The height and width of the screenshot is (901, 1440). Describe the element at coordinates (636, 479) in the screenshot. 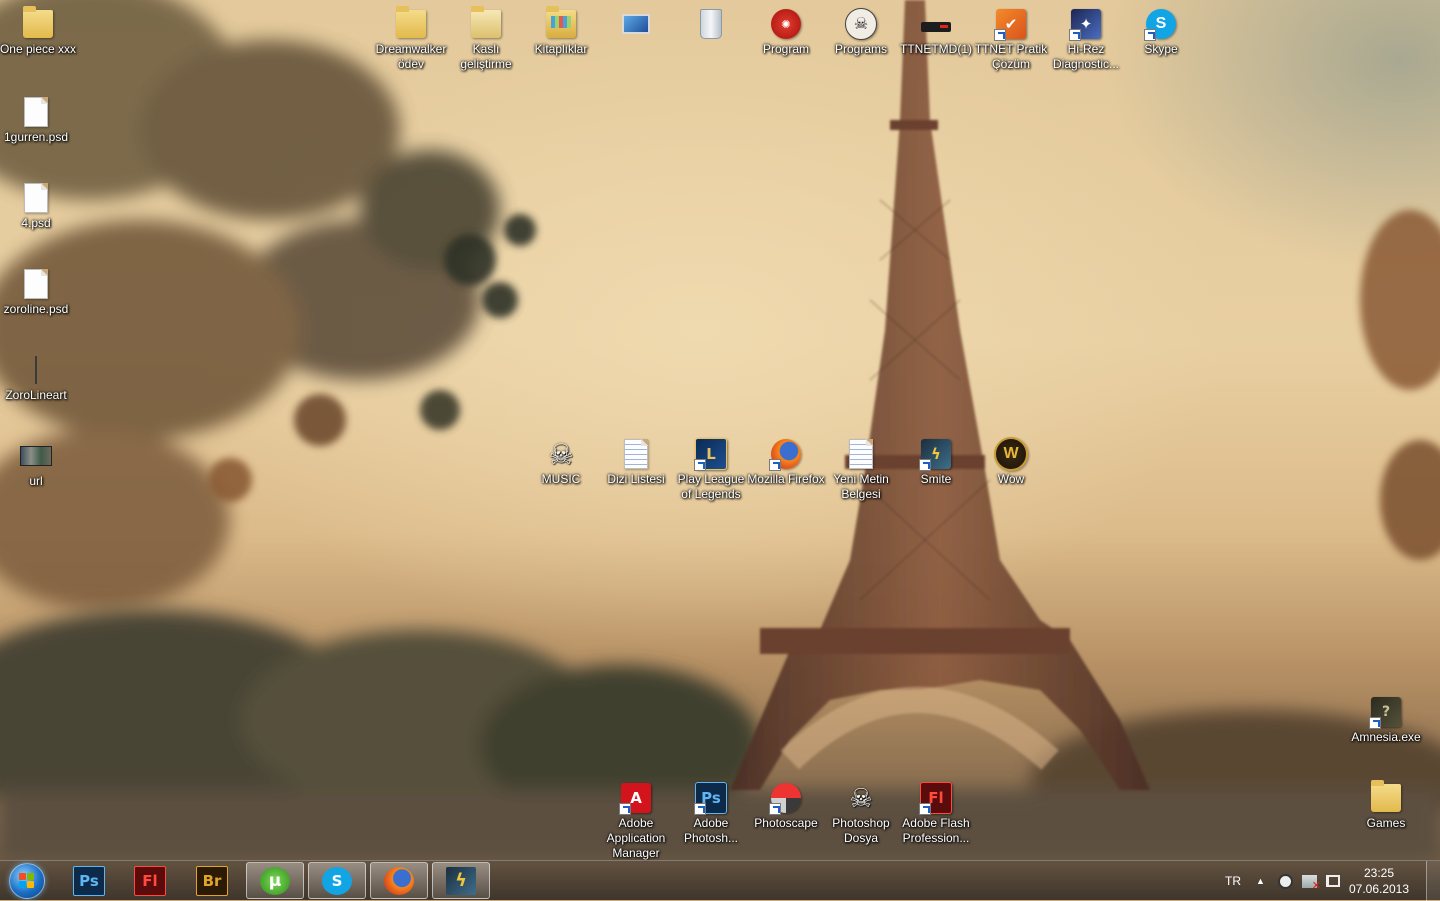

I see `desktop-icon-label: Dizi Listesi` at that location.